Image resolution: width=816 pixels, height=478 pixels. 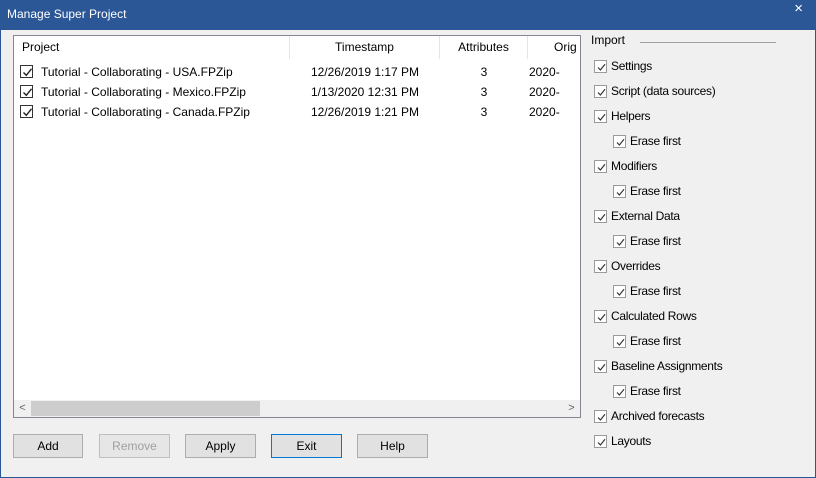 What do you see at coordinates (571, 408) in the screenshot?
I see `scroll-right-icon: >` at bounding box center [571, 408].